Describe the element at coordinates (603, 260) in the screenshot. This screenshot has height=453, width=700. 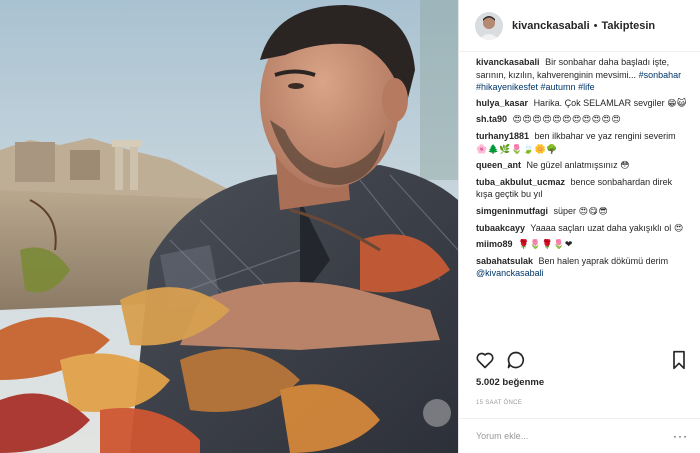
I see `comment-text: Ben halen yaprak dökümü derim` at that location.